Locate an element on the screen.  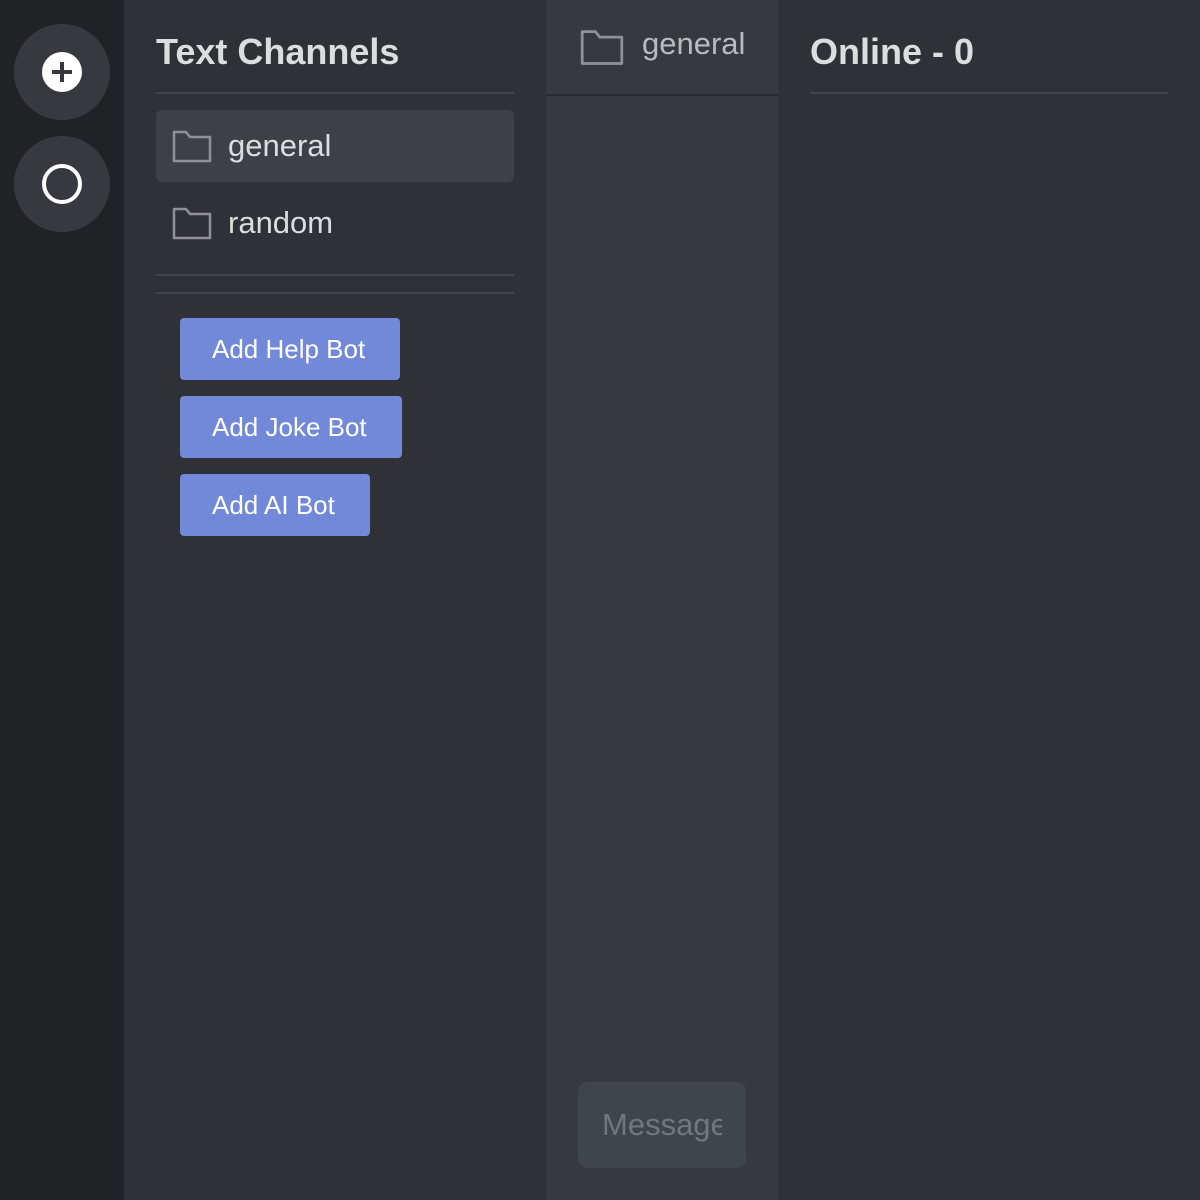
channel-label: random is located at coordinates (281, 222).